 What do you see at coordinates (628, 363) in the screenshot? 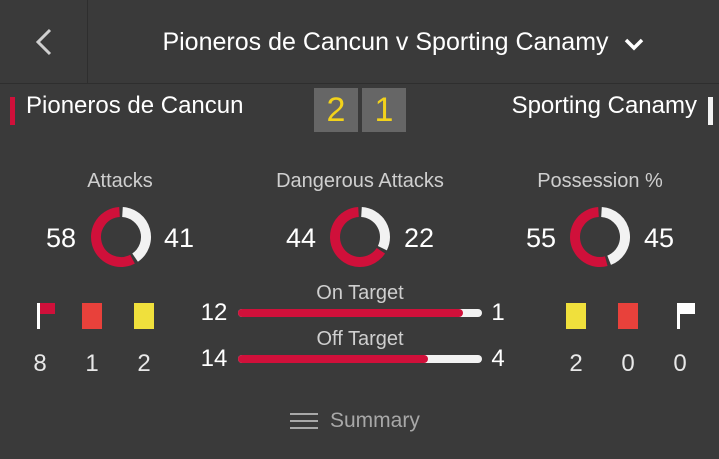
I see `away-red-cards-count: 0` at bounding box center [628, 363].